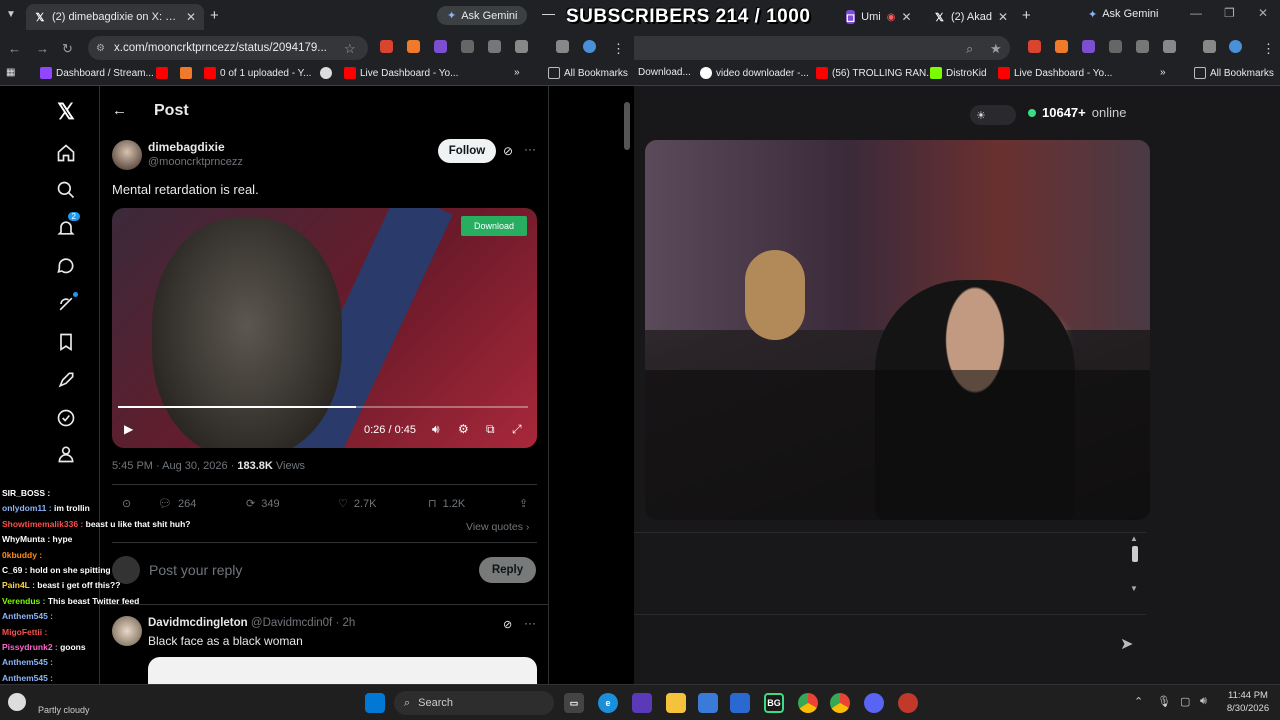 The image size is (1280, 720). What do you see at coordinates (66, 304) in the screenshot?
I see `grok-icon` at bounding box center [66, 304].